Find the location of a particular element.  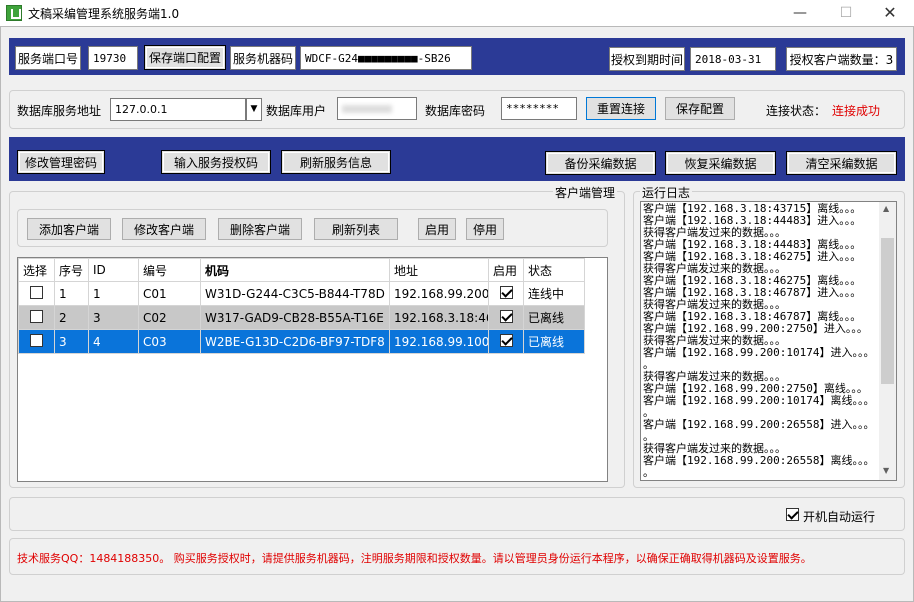

clear-data-button: 清空采编数据 is located at coordinates (841, 163).